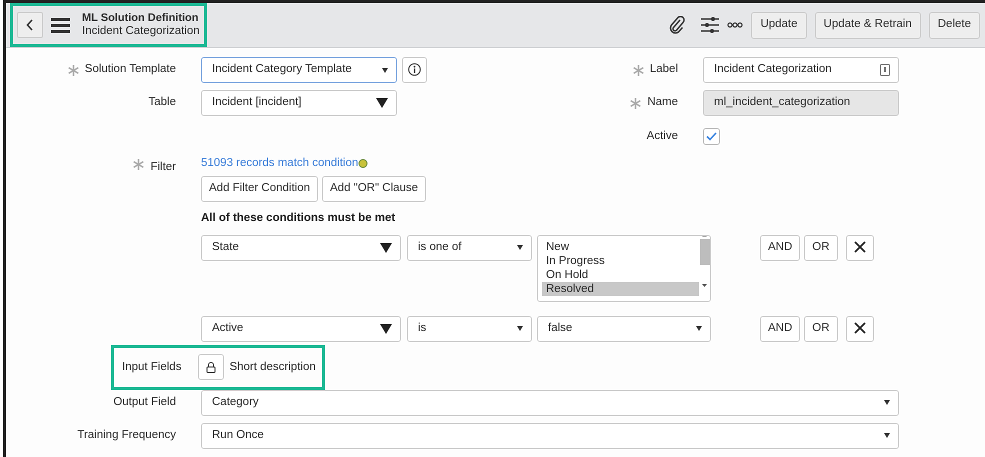  I want to click on form-title: ML Solution Definition, so click(141, 18).